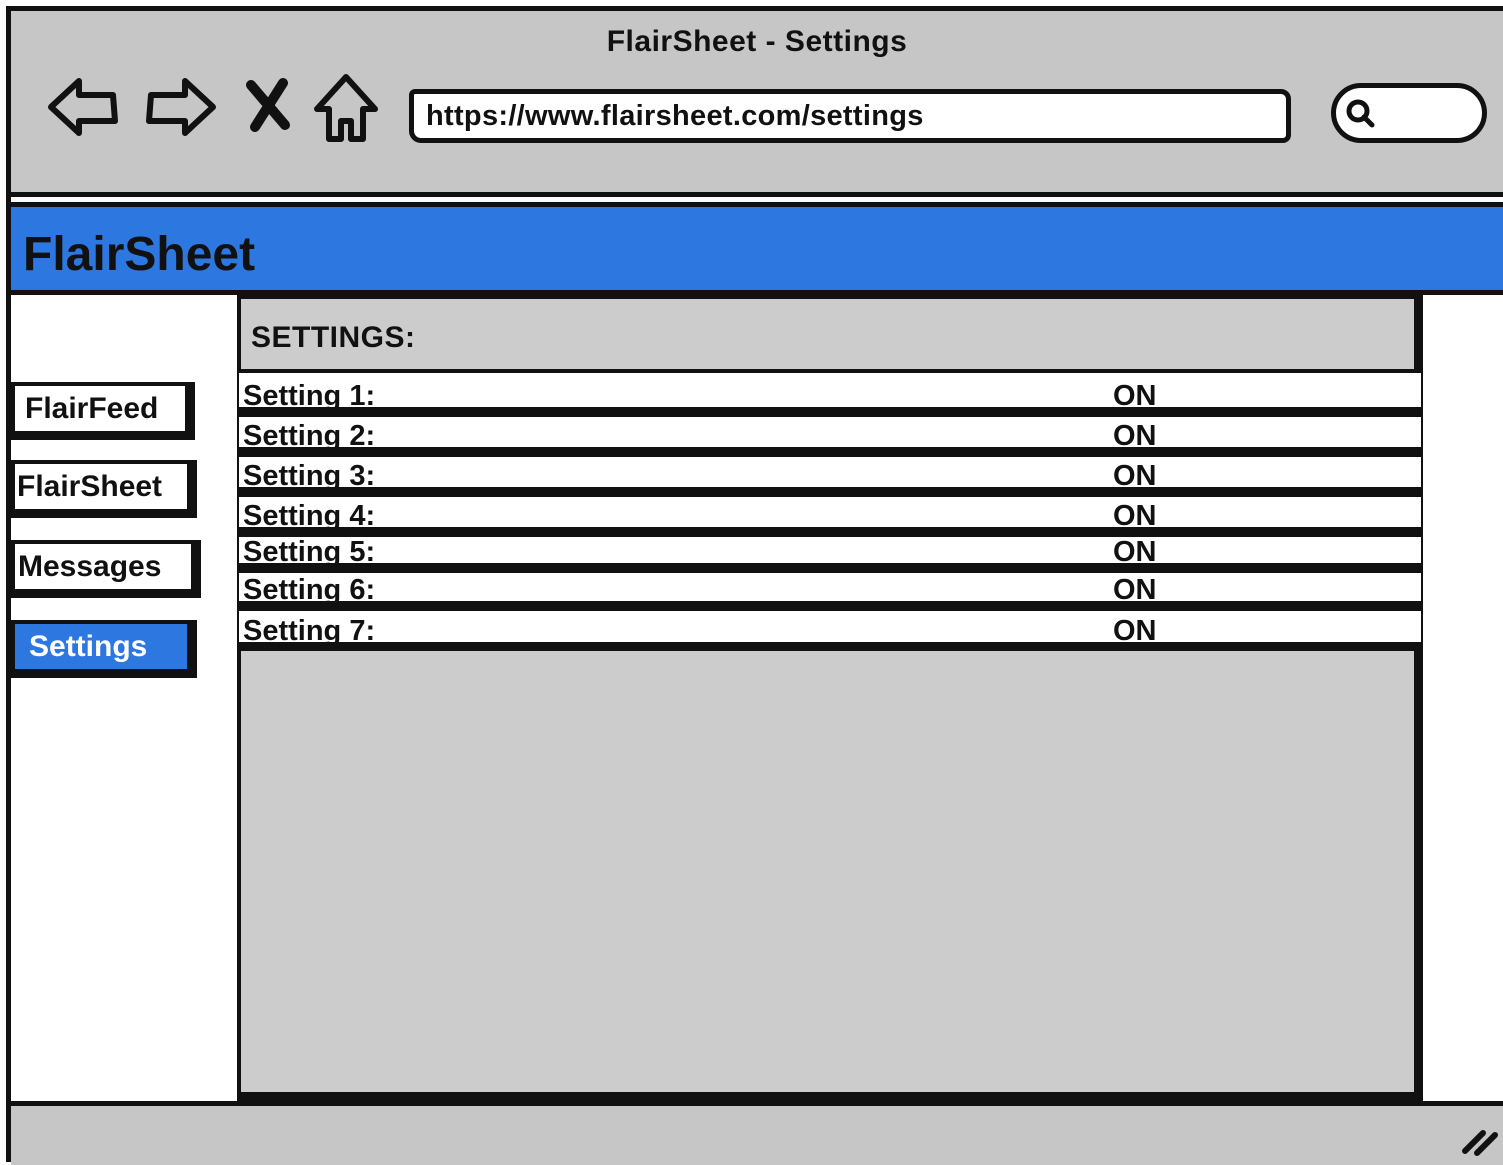 This screenshot has height=1165, width=1503. I want to click on app-header: FlairSheet, so click(757, 248).